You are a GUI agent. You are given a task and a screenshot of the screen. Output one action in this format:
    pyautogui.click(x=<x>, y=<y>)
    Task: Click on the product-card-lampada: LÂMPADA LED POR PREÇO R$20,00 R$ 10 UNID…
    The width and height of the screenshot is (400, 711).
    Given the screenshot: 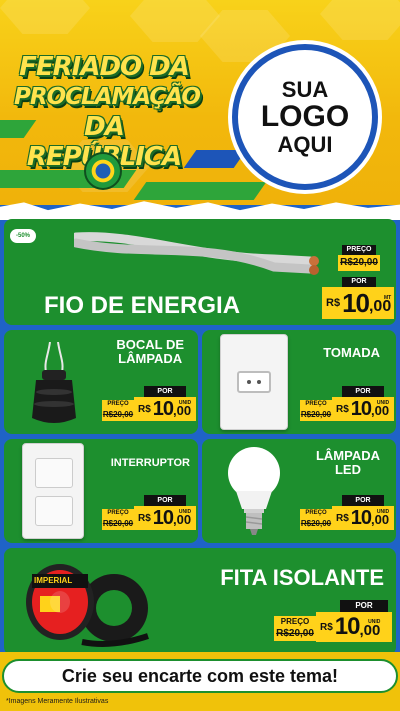 What is the action you would take?
    pyautogui.click(x=299, y=491)
    